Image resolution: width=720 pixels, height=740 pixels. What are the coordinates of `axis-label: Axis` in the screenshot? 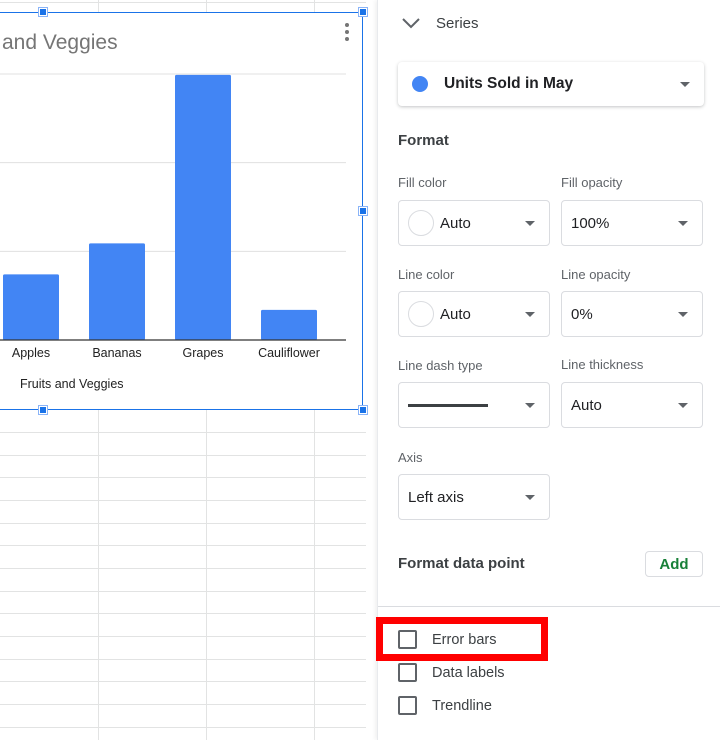 It's located at (410, 457).